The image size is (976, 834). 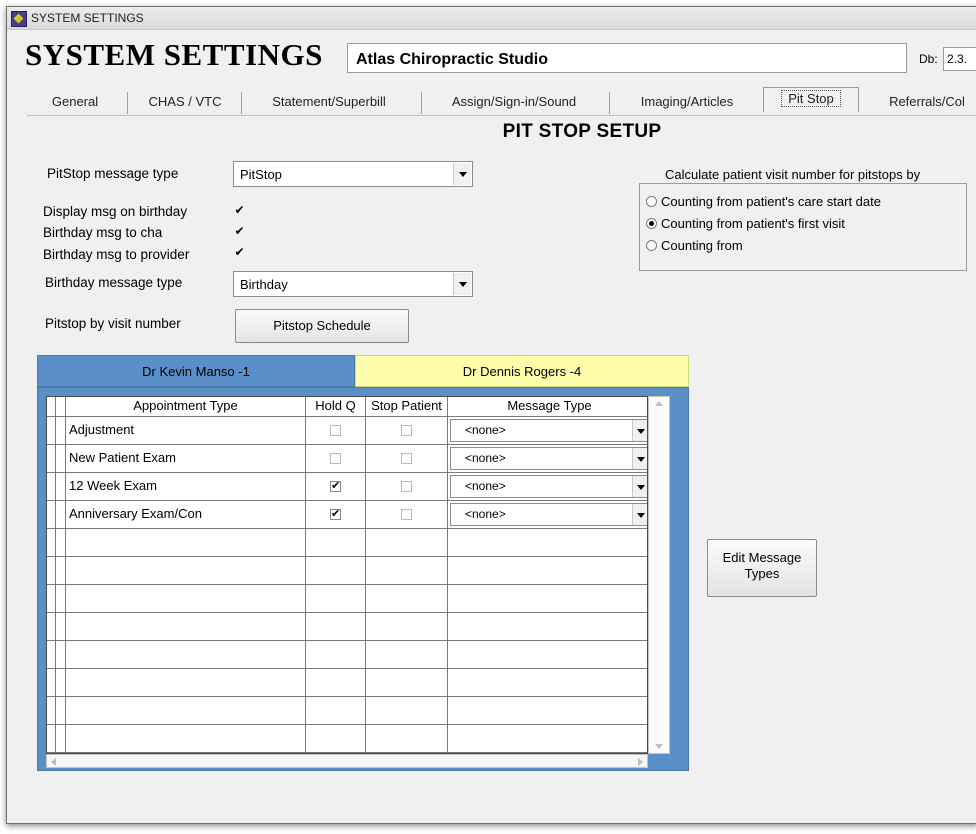 I want to click on birthday-message-type-value: Birthday, so click(x=264, y=284).